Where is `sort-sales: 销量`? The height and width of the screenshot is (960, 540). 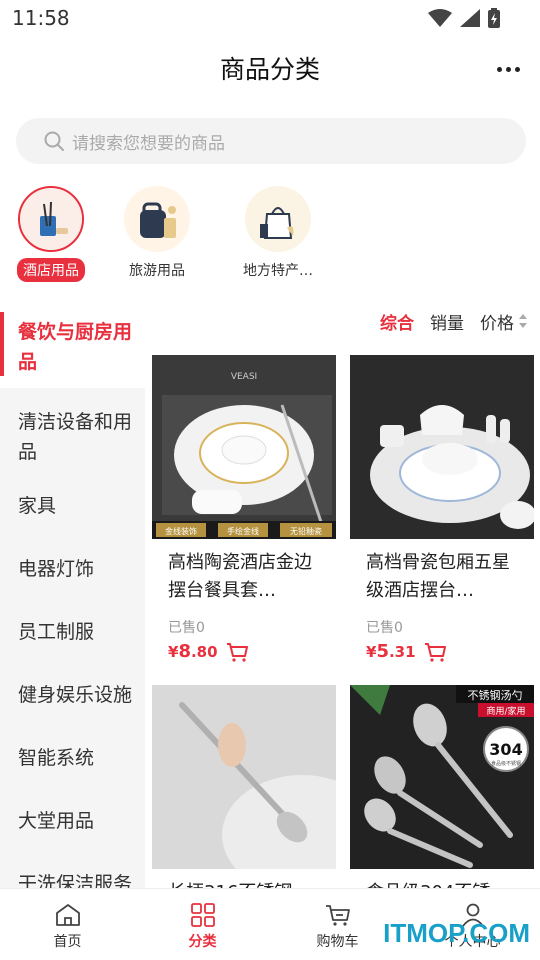 sort-sales: 销量 is located at coordinates (447, 321).